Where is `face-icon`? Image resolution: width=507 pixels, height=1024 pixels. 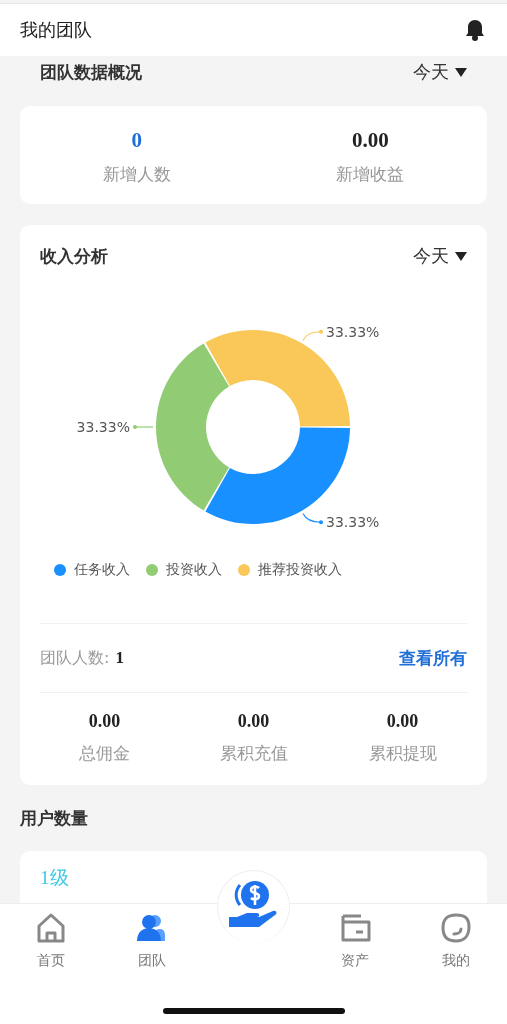 face-icon is located at coordinates (456, 928).